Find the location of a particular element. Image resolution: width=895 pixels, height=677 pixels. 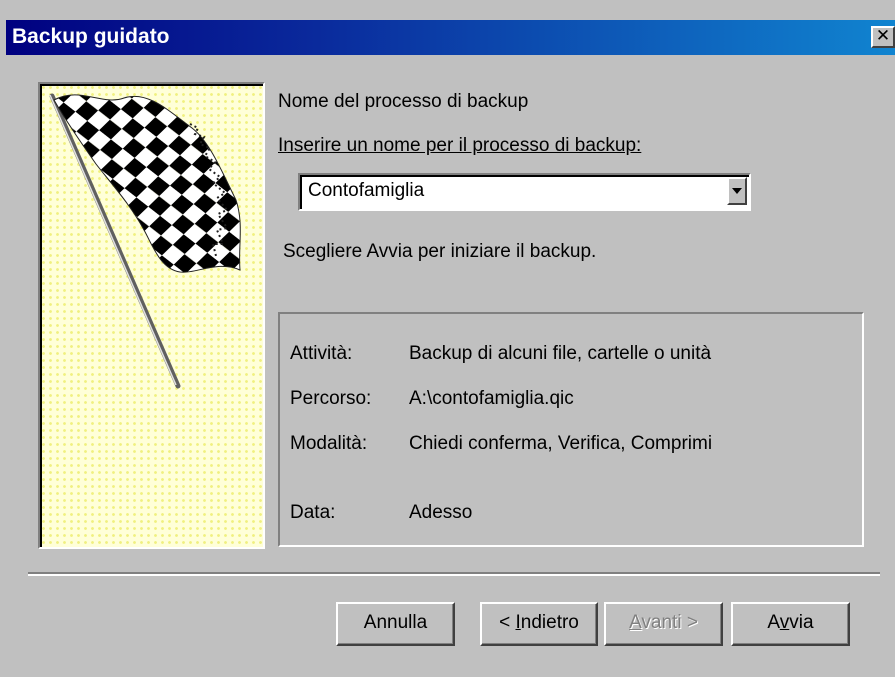

cancel-button: Annulla is located at coordinates (395, 624).